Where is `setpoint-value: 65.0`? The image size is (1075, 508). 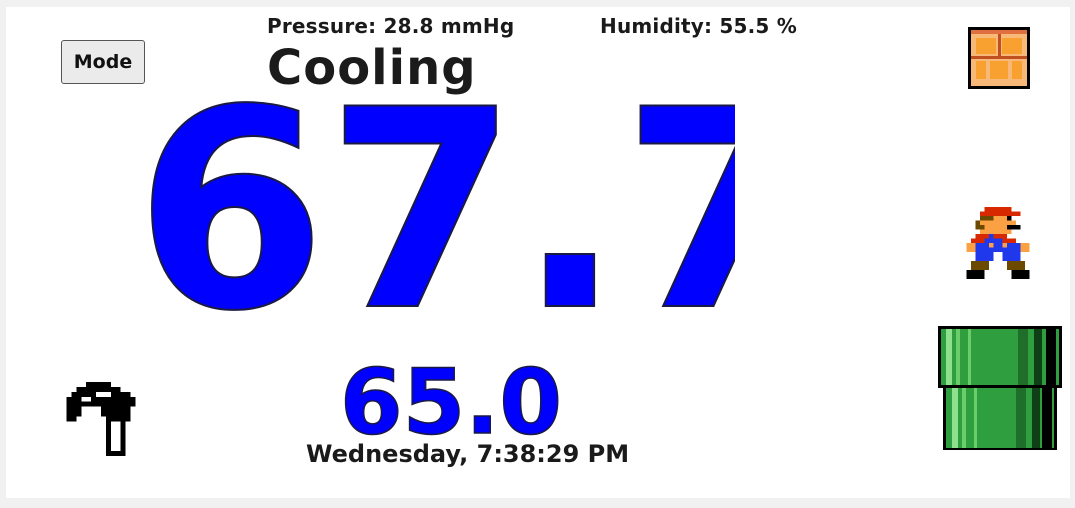
setpoint-value: 65.0 is located at coordinates (450, 400).